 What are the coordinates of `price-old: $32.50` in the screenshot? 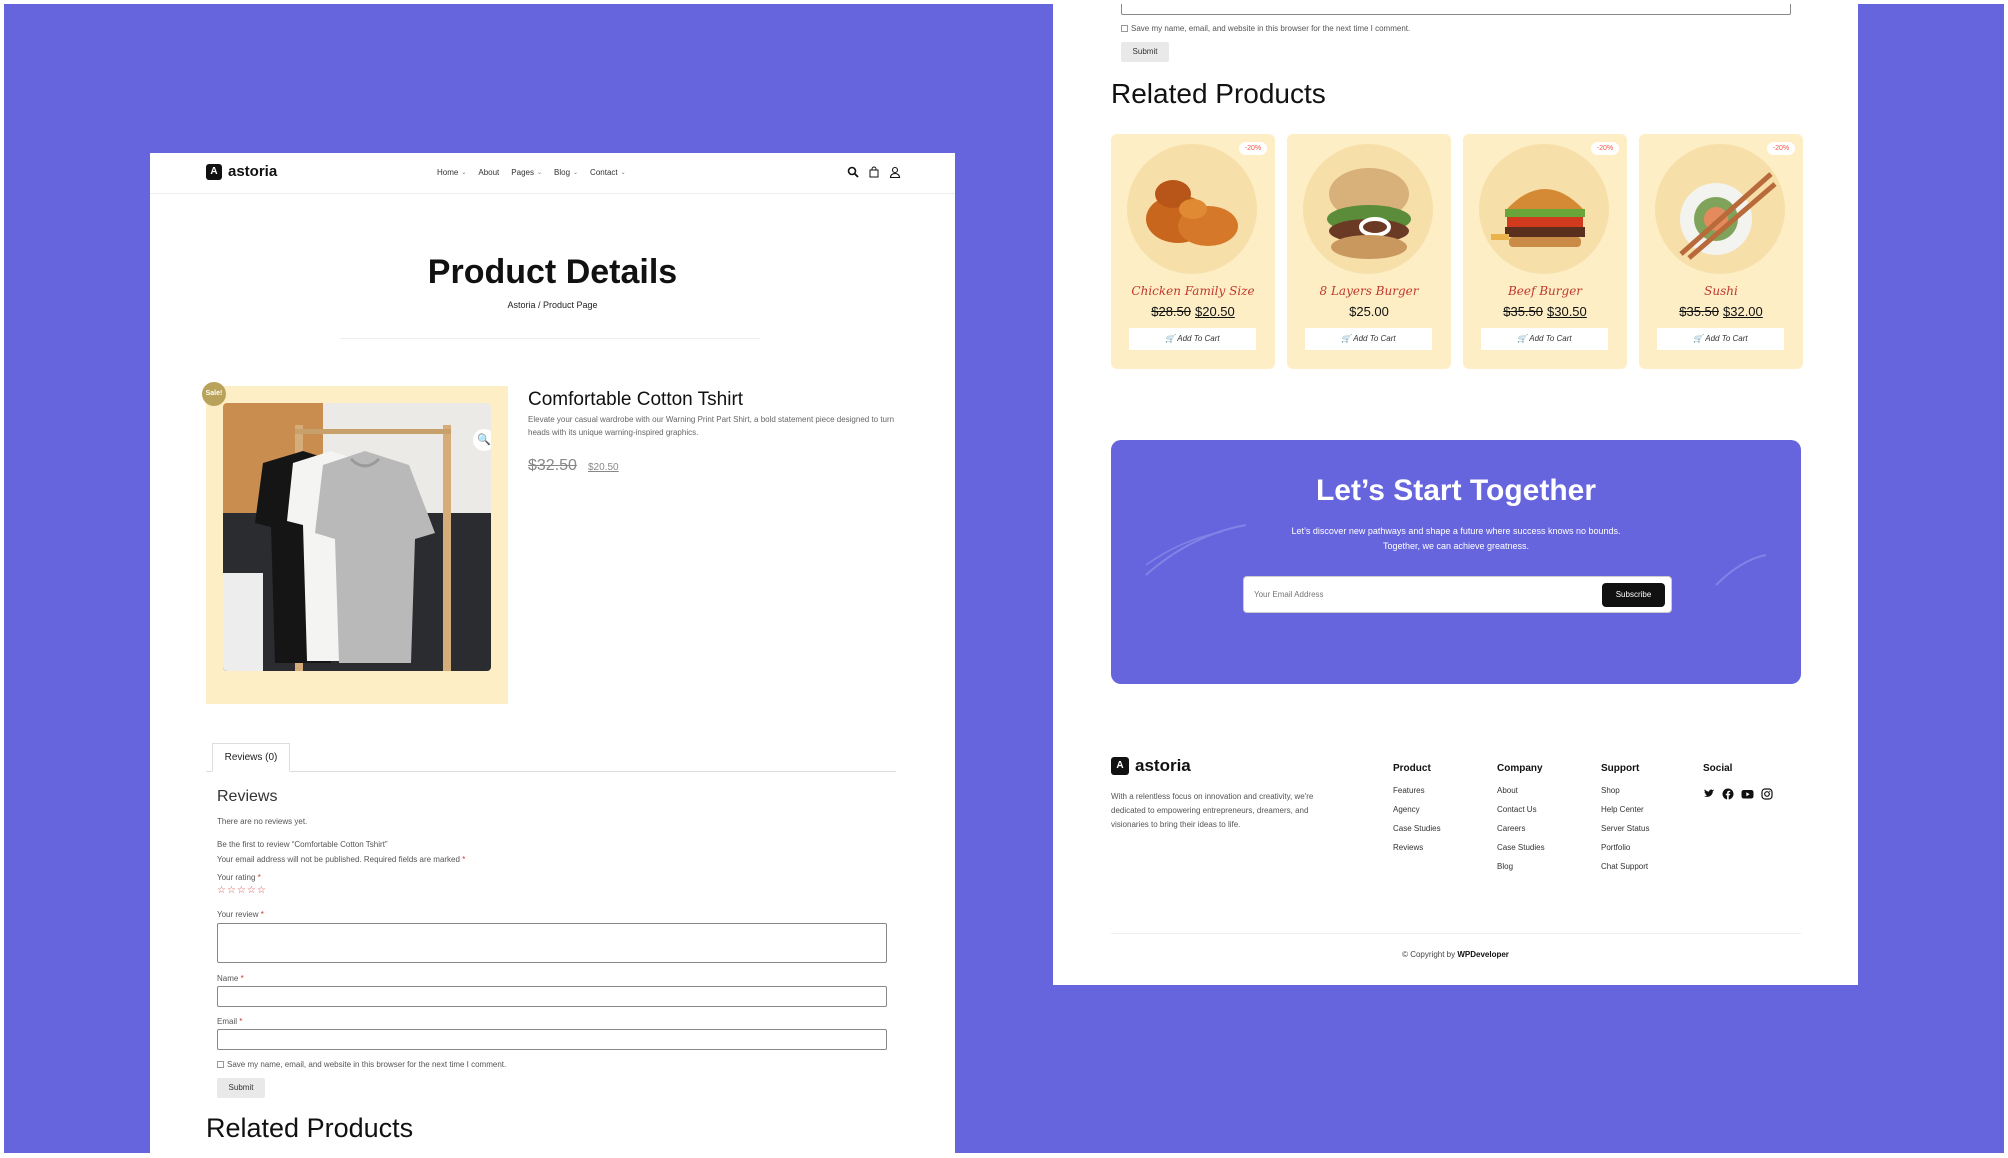 It's located at (552, 465).